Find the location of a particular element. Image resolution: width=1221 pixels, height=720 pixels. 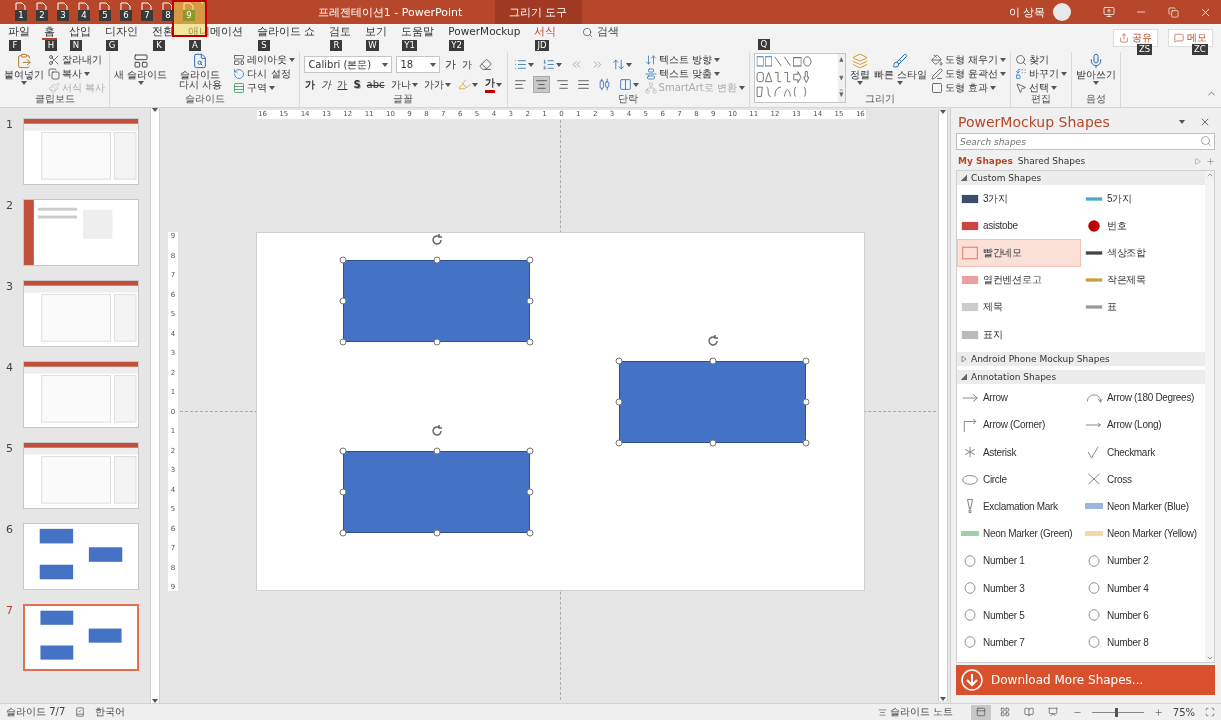

shape-item: 3가지 is located at coordinates (1019, 199).